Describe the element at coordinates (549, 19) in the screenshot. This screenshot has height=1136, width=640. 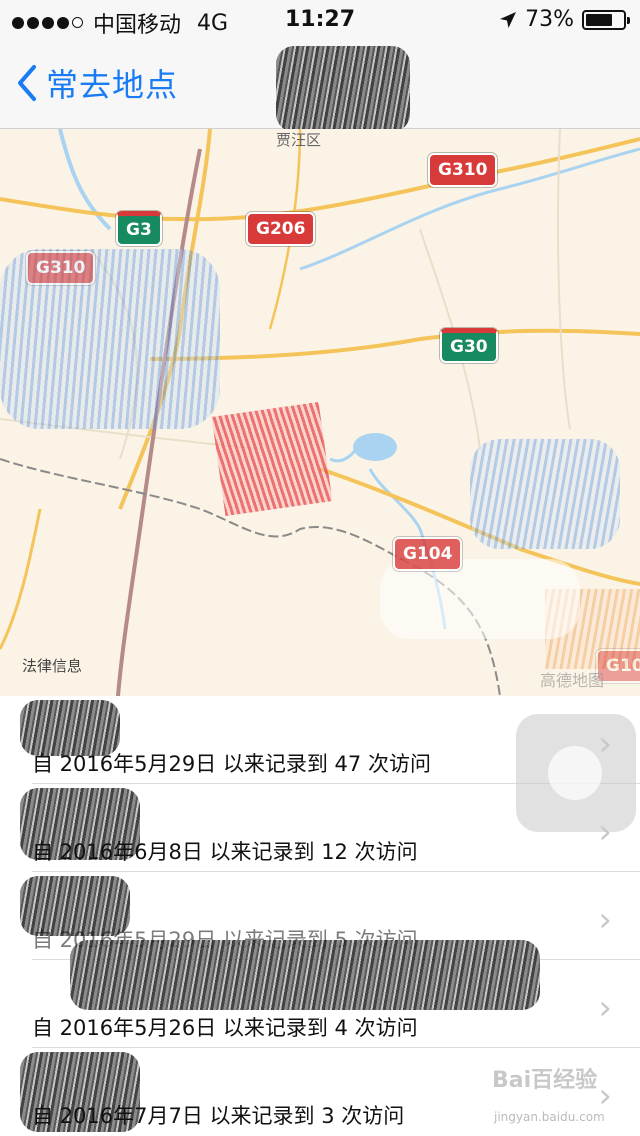
I see `battery-percent: 73%` at that location.